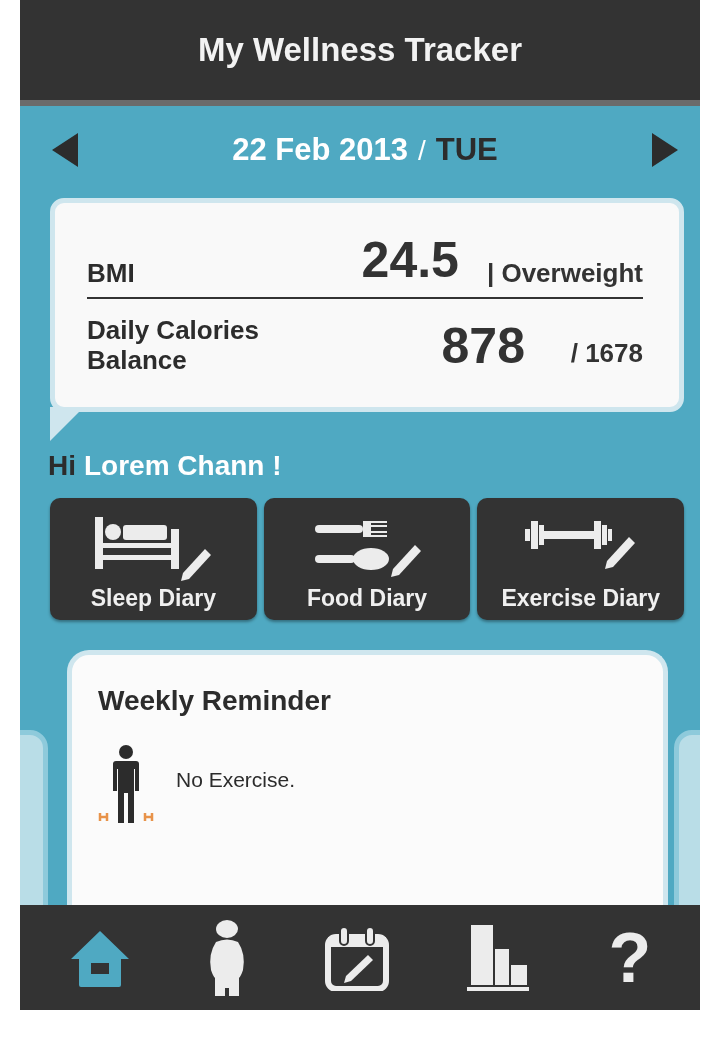  What do you see at coordinates (153, 559) in the screenshot?
I see `diary-button: Sleep Diary` at bounding box center [153, 559].